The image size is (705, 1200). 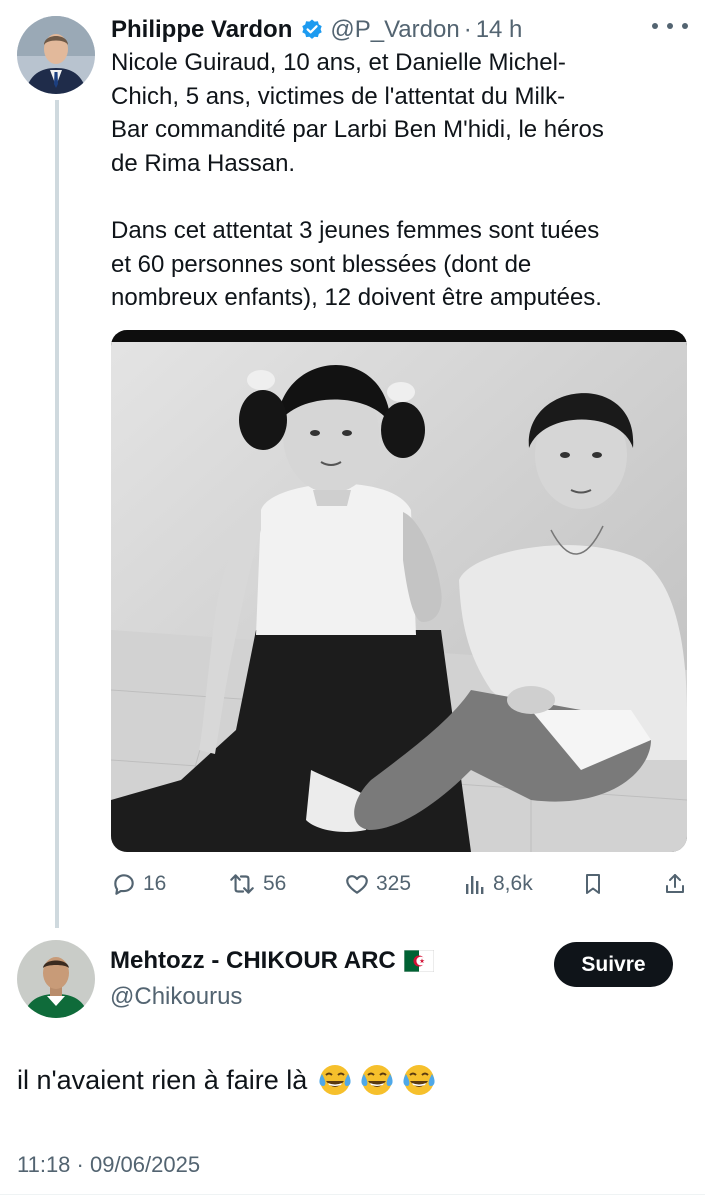 I want to click on reply-button: 16, so click(x=138, y=884).